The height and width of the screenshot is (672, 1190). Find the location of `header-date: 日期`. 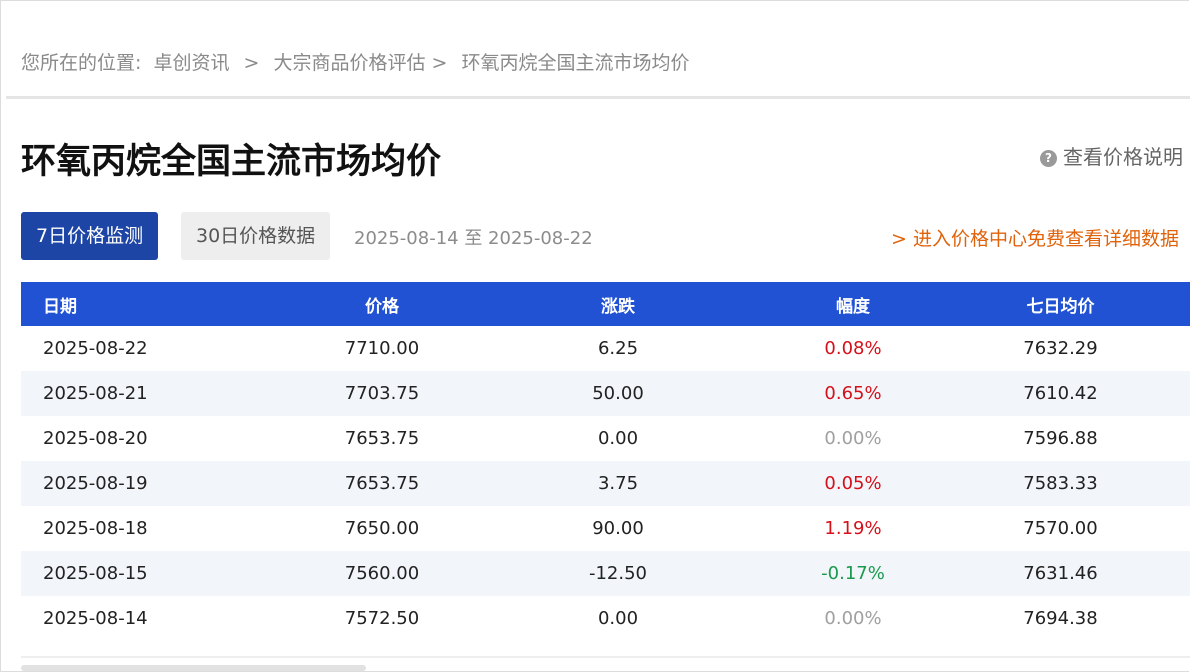

header-date: 日期 is located at coordinates (60, 306).